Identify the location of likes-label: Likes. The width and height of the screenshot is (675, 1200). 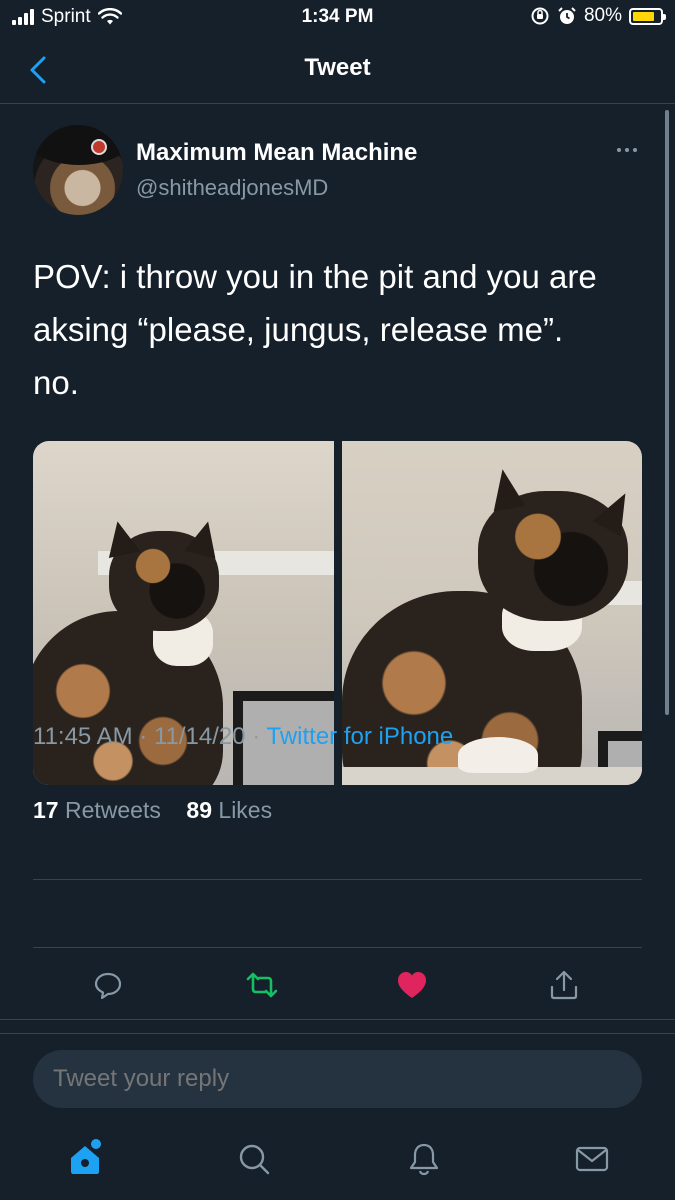
(245, 810).